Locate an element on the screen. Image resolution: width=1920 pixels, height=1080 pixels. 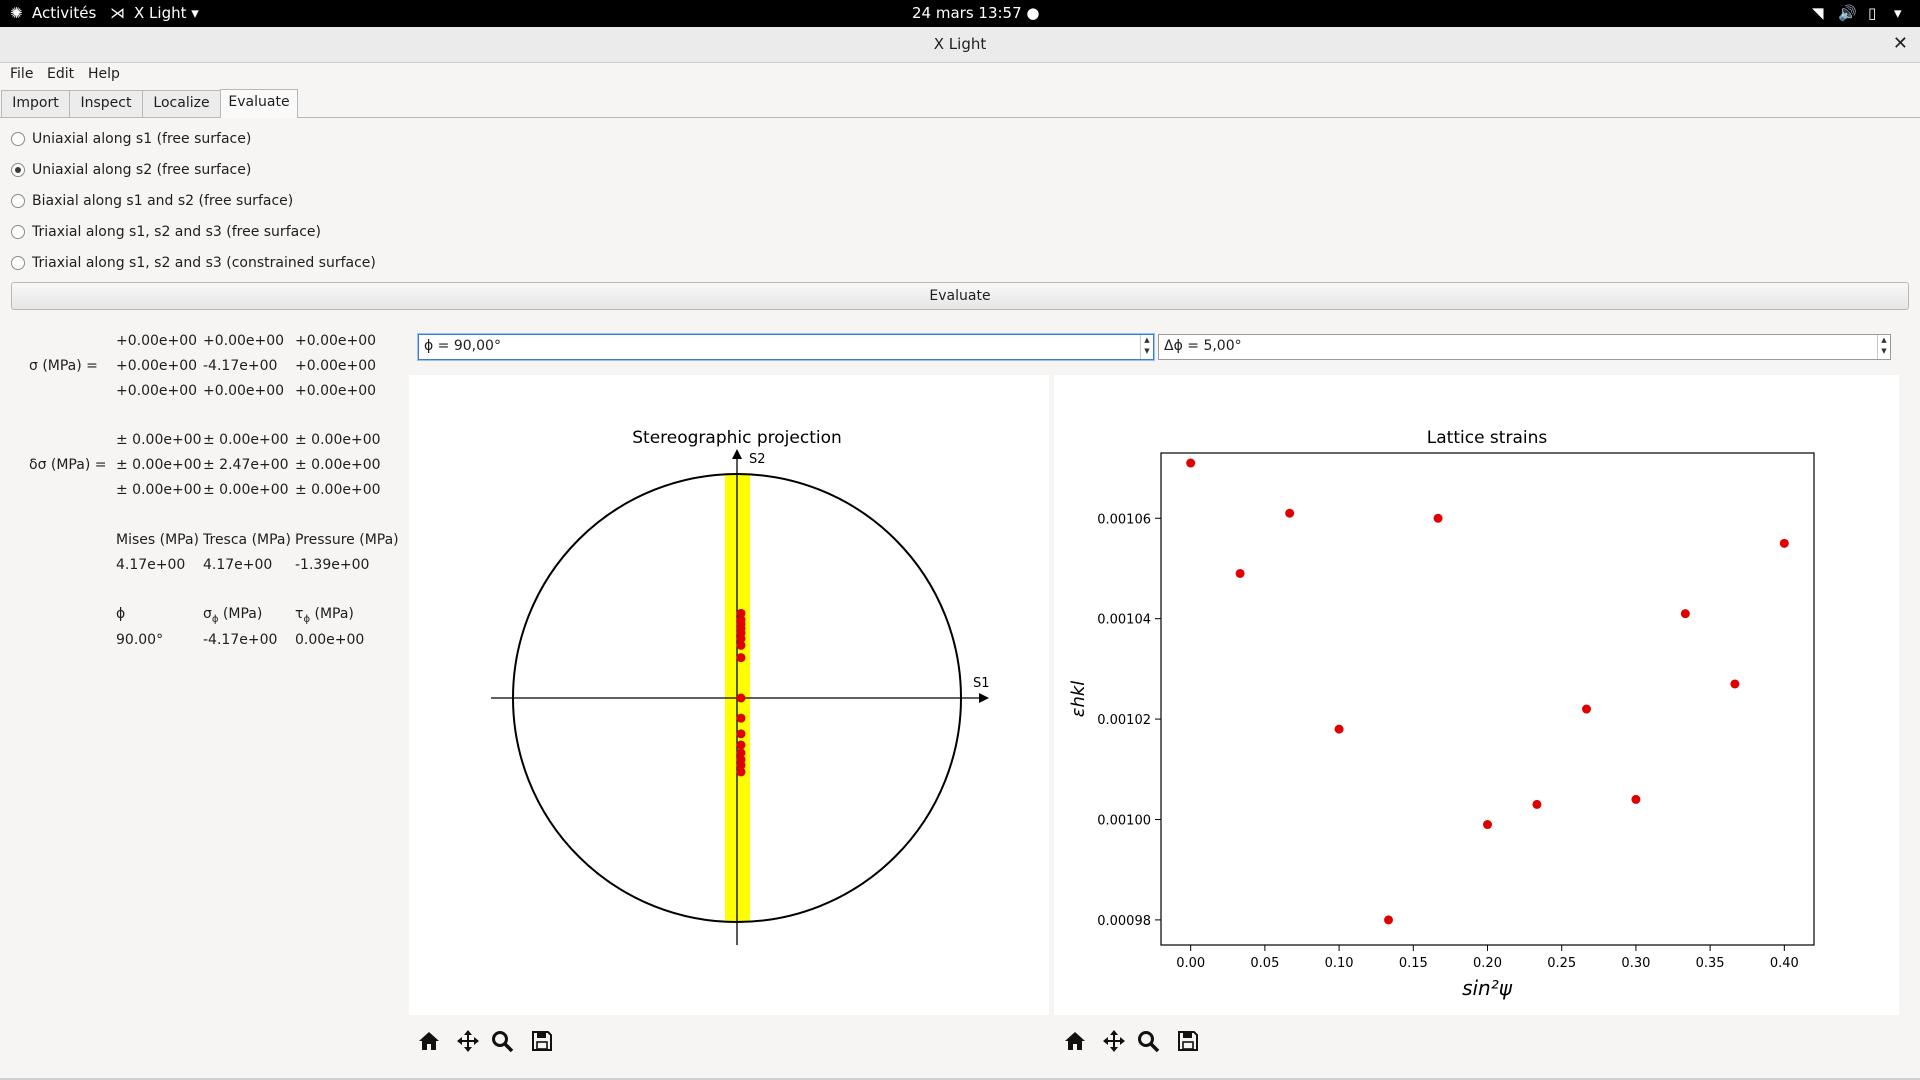
pressure-header: Pressure (MPa) is located at coordinates (347, 540).